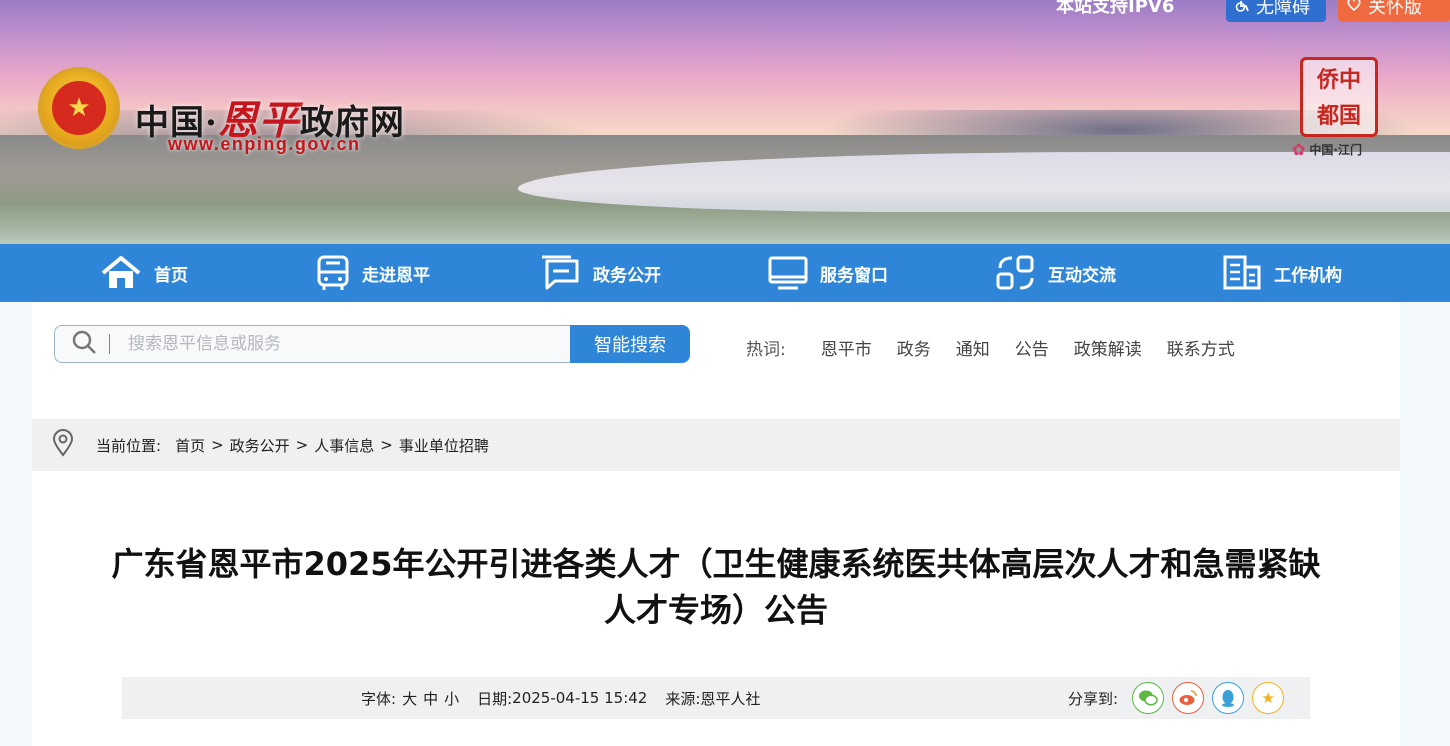 This screenshot has width=1450, height=746. Describe the element at coordinates (333, 273) in the screenshot. I see `bus-icon` at that location.